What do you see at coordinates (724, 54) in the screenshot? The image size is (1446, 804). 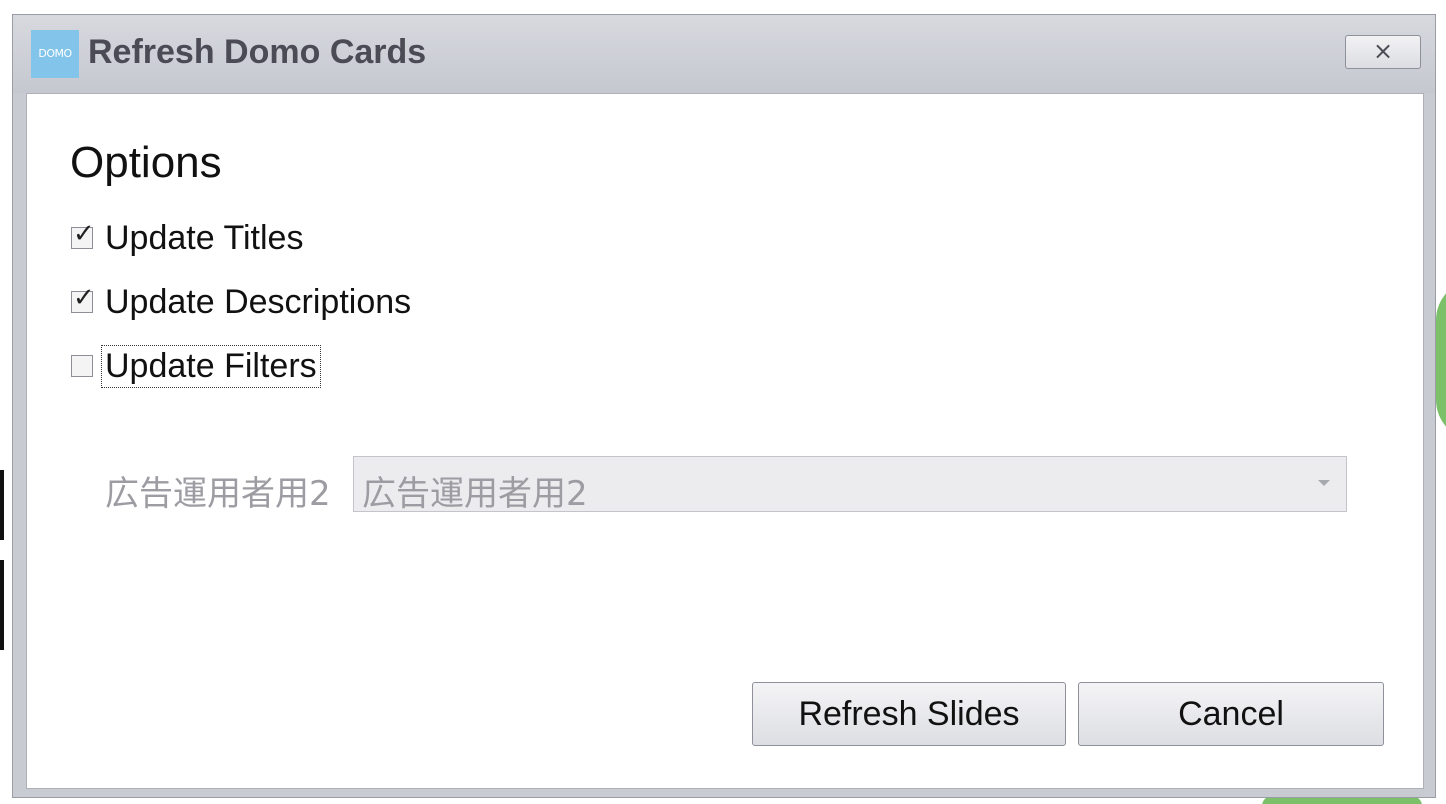 I see `title-bar: DOMO Refresh Domo Cards ×` at bounding box center [724, 54].